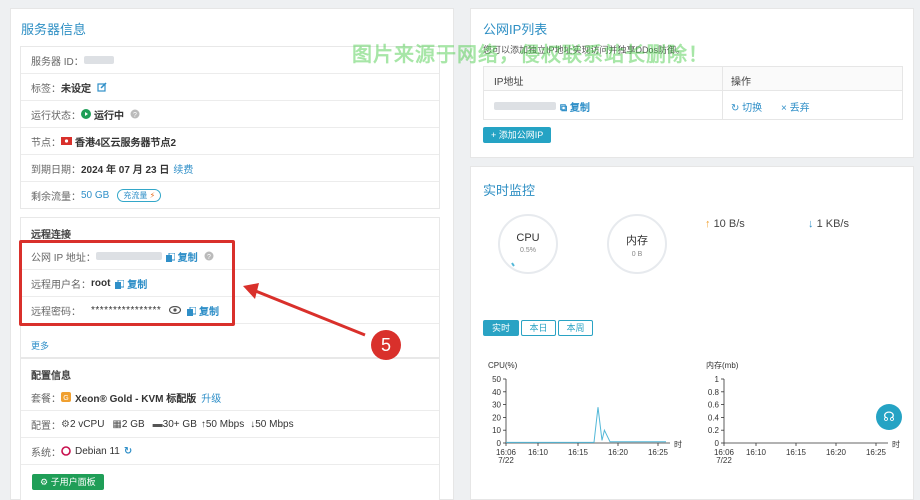  I want to click on switch-icon: ↻, so click(737, 108).